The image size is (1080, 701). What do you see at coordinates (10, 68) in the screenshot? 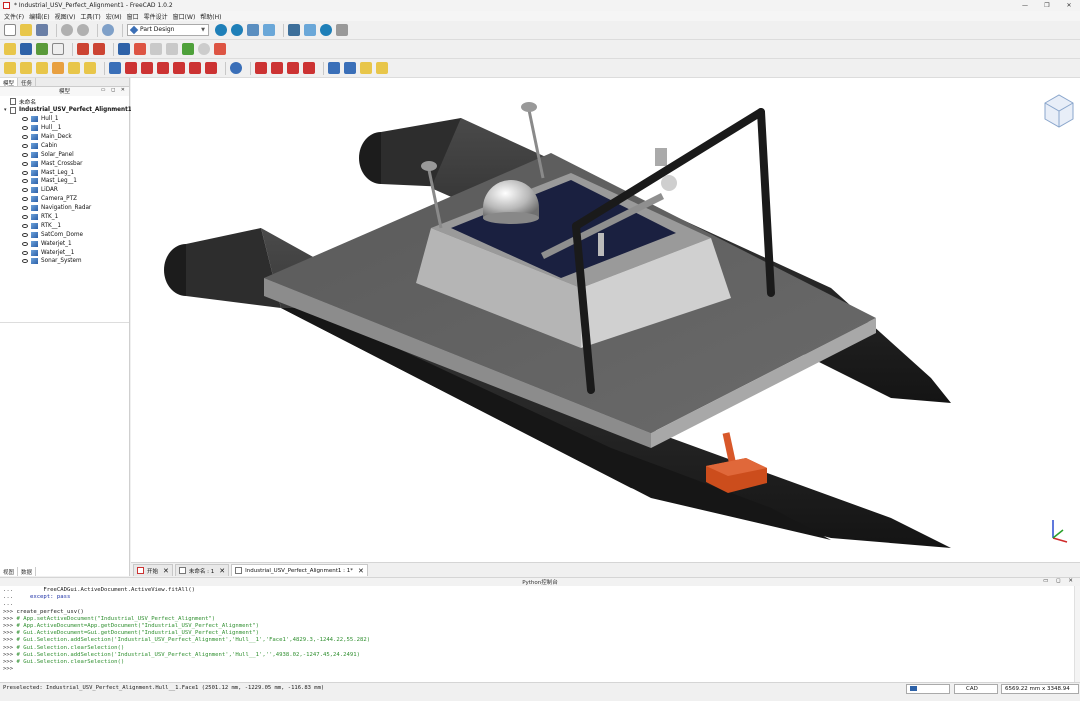
I see `pad-icon` at bounding box center [10, 68].